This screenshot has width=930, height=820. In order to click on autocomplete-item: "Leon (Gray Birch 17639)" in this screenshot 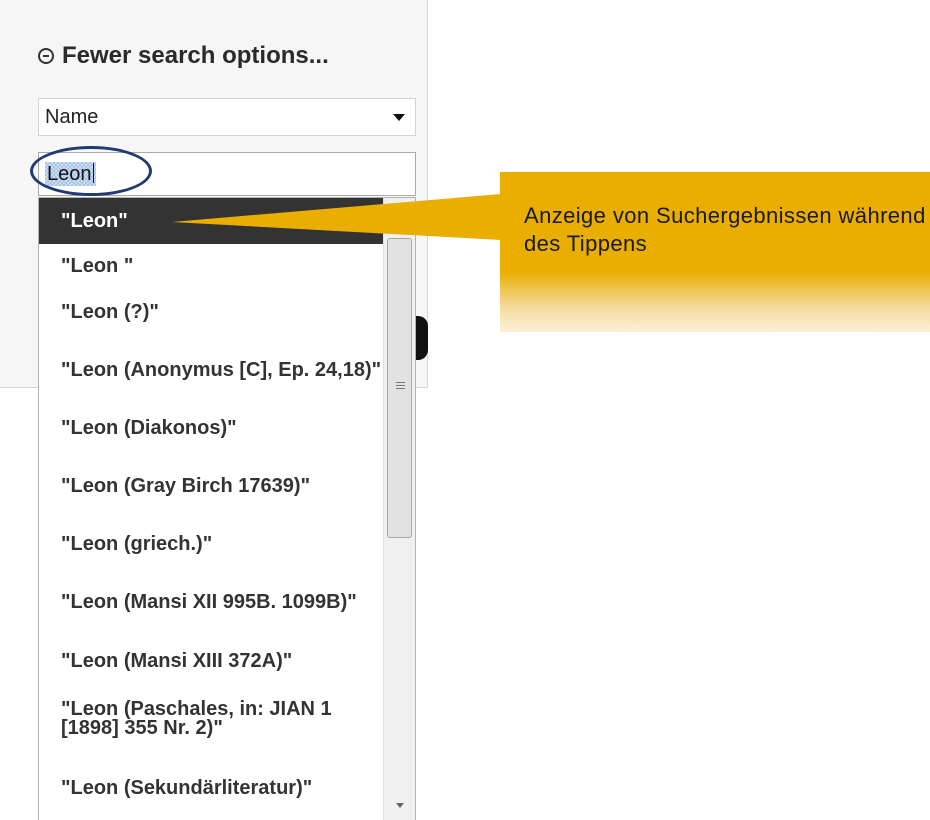, I will do `click(211, 486)`.